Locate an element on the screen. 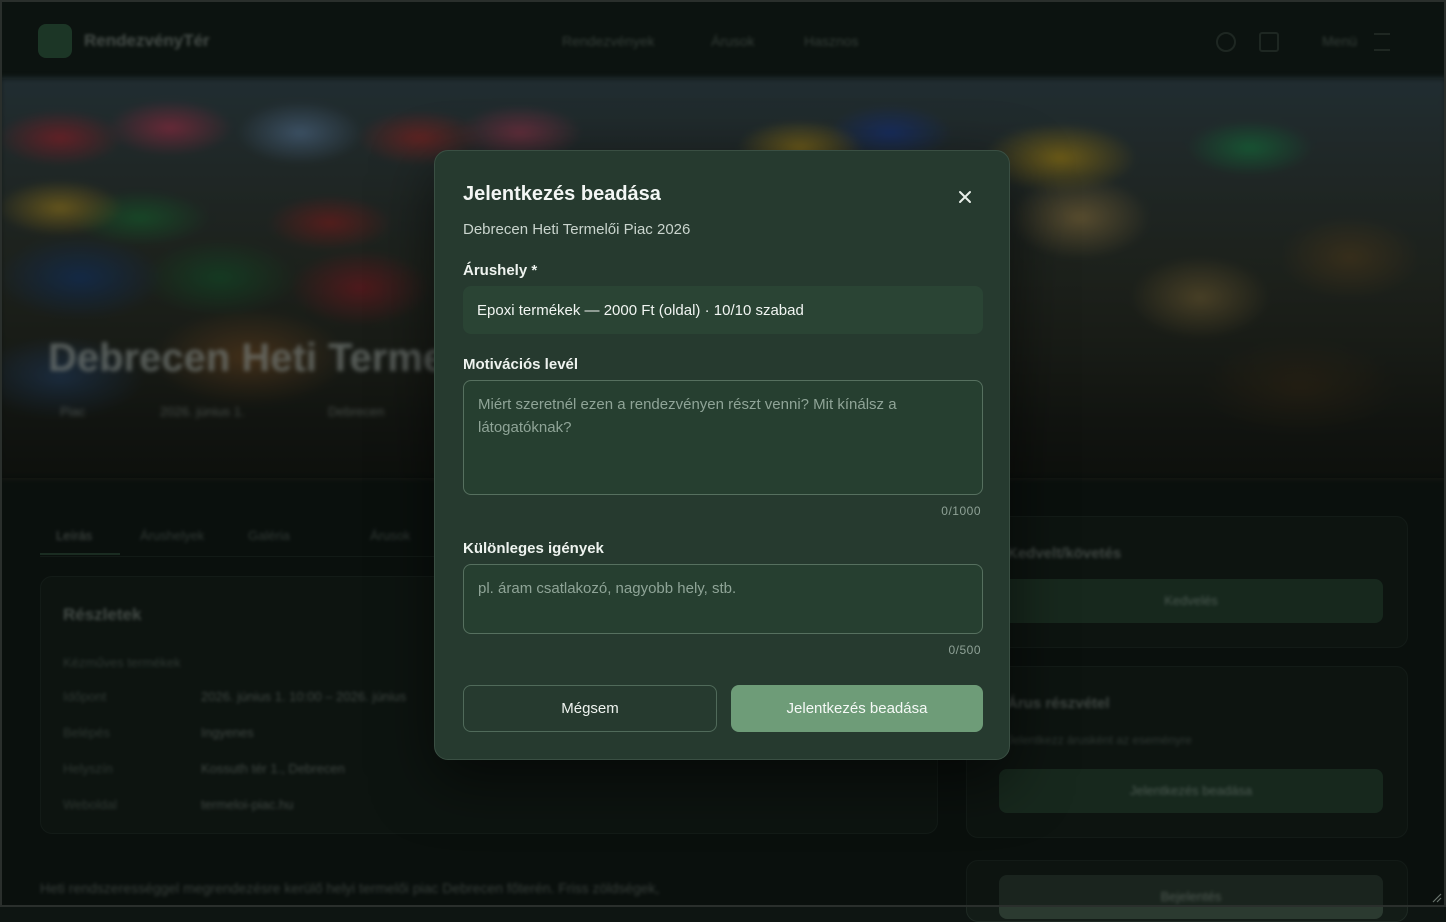 This screenshot has height=922, width=1446. close-button is located at coordinates (965, 197).